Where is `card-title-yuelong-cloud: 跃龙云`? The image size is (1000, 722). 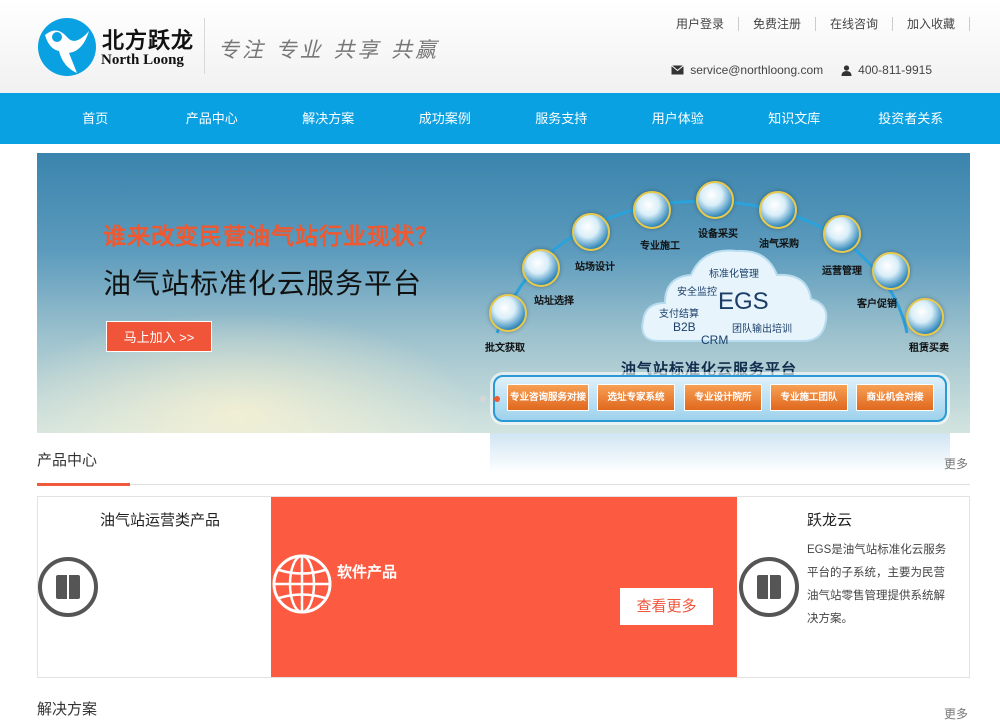
card-title-yuelong-cloud: 跃龙云 is located at coordinates (830, 520).